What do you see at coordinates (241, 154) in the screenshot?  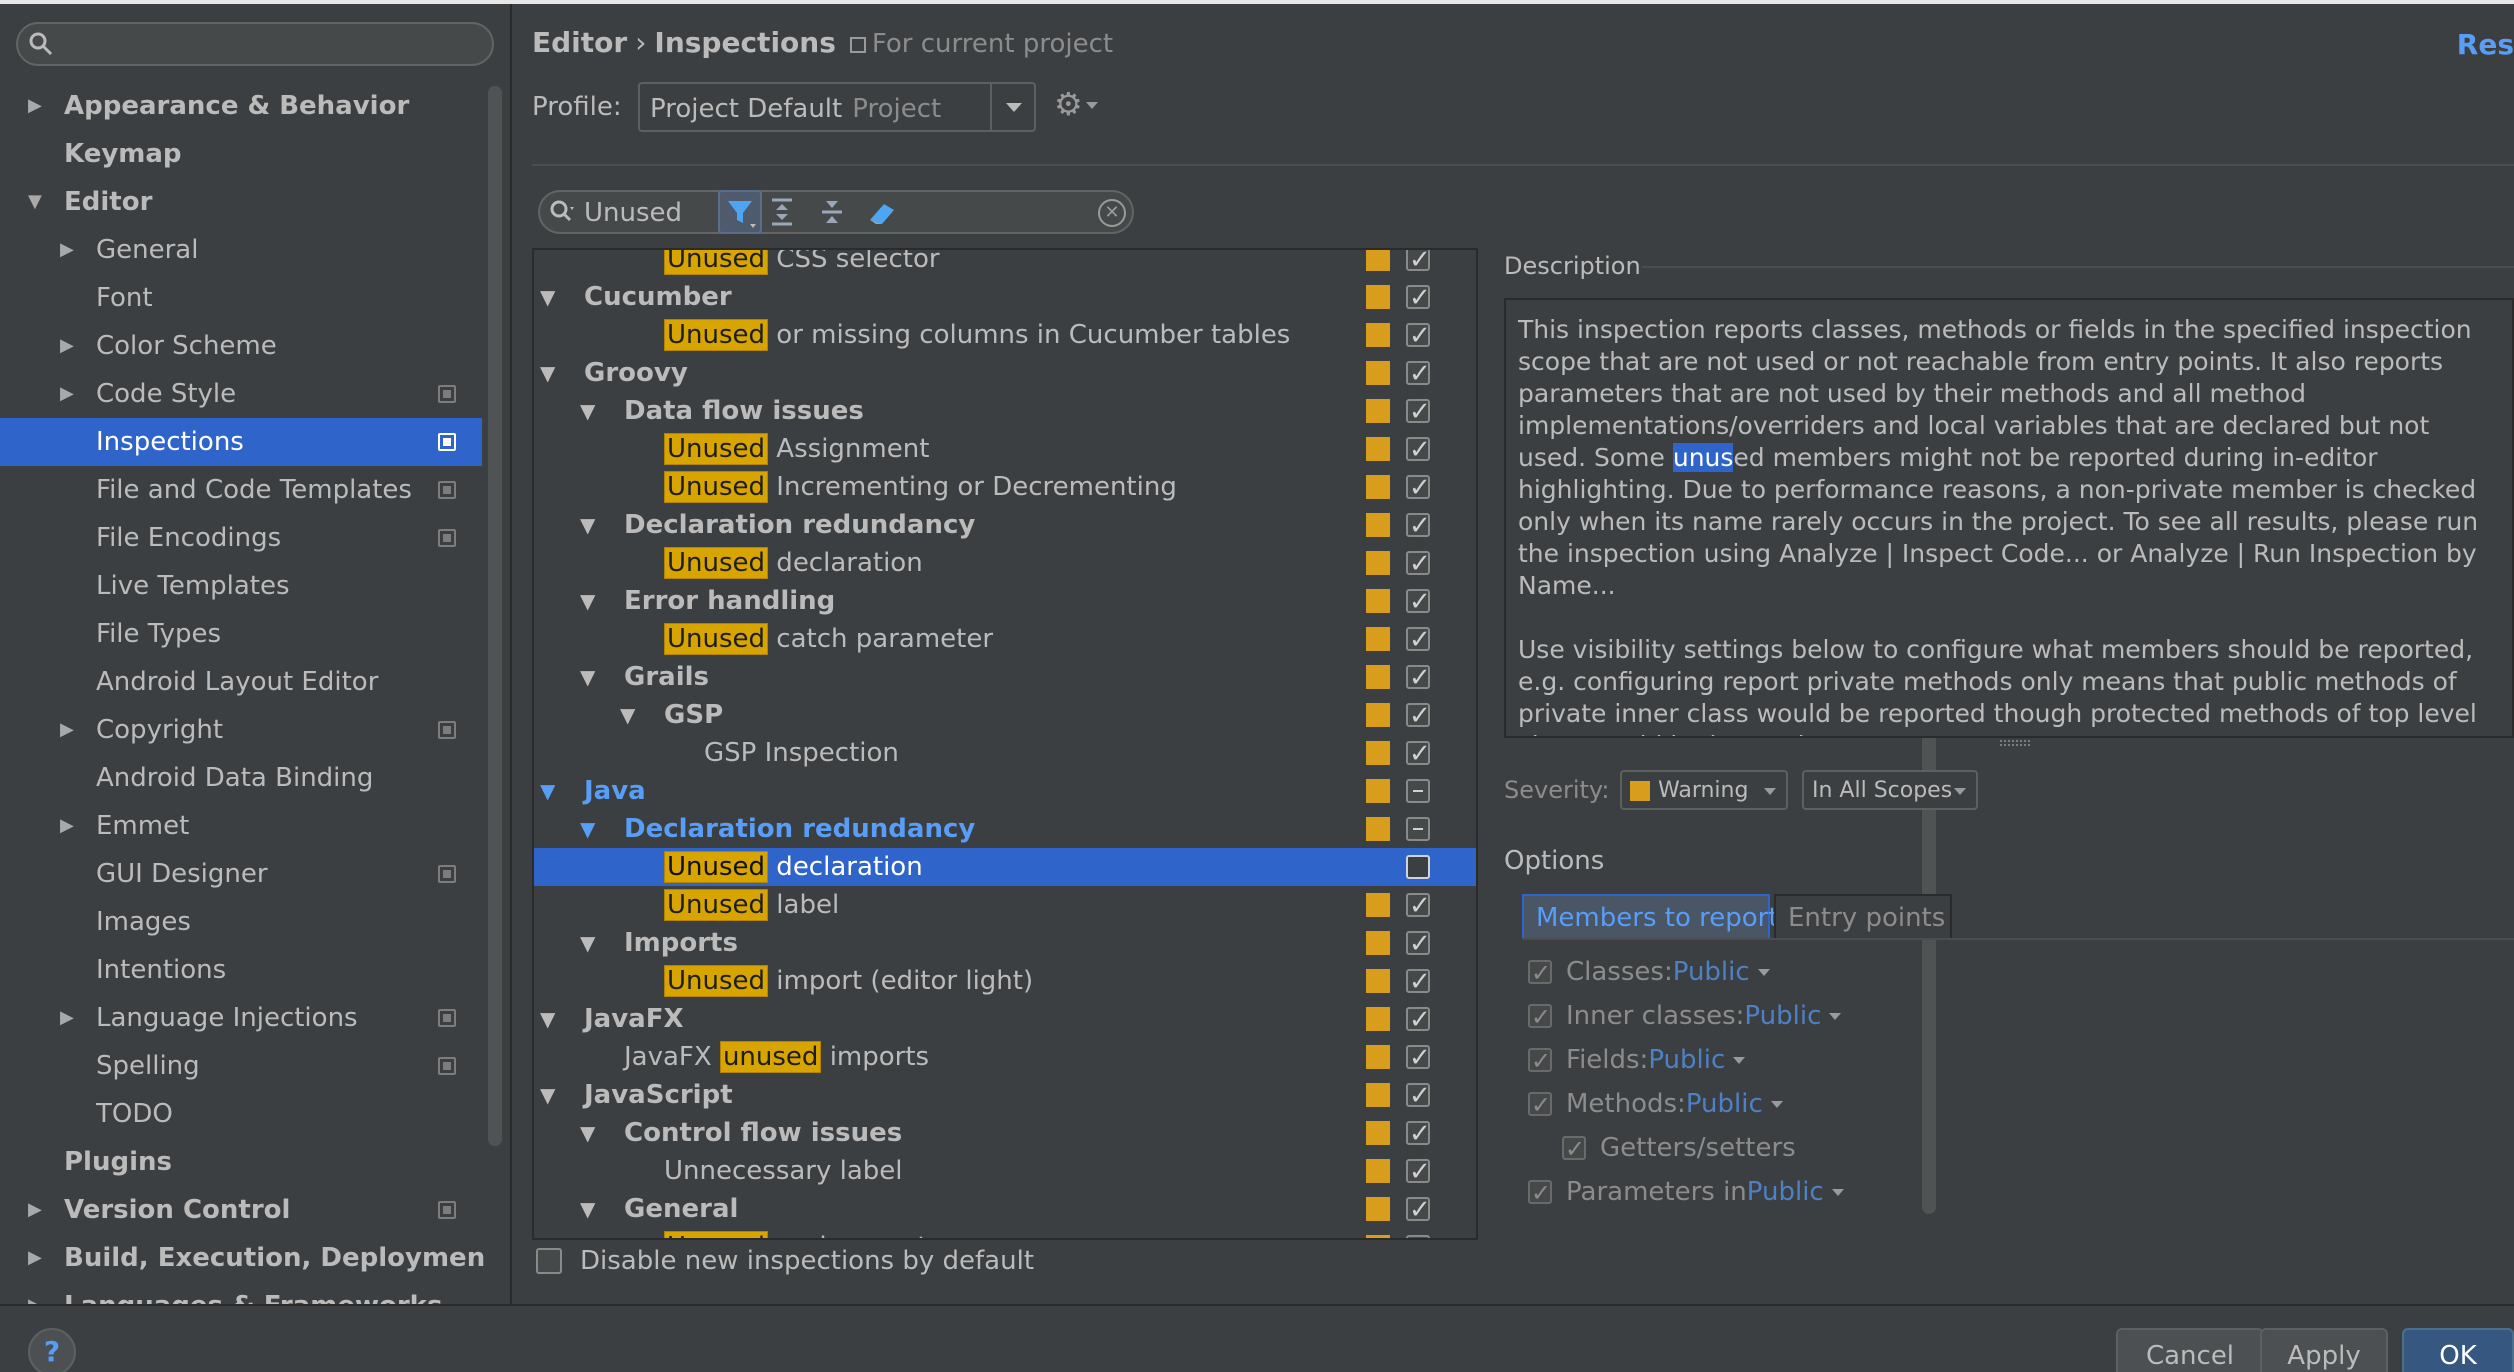 I see `sidebar-item: Keymap` at bounding box center [241, 154].